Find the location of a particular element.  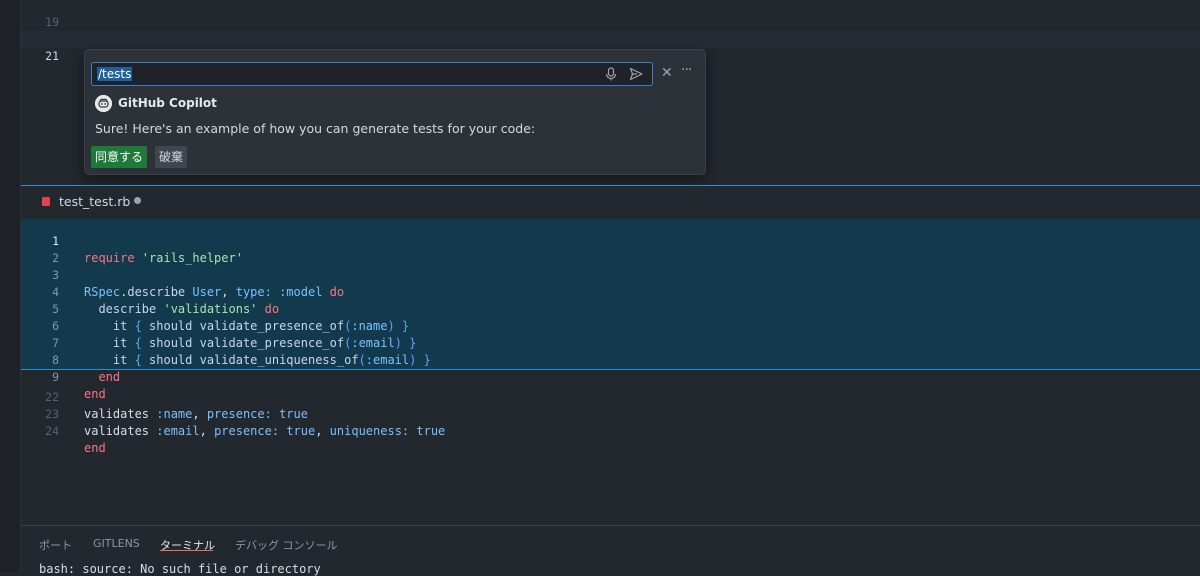

copilot-avatar-icon is located at coordinates (103, 103).